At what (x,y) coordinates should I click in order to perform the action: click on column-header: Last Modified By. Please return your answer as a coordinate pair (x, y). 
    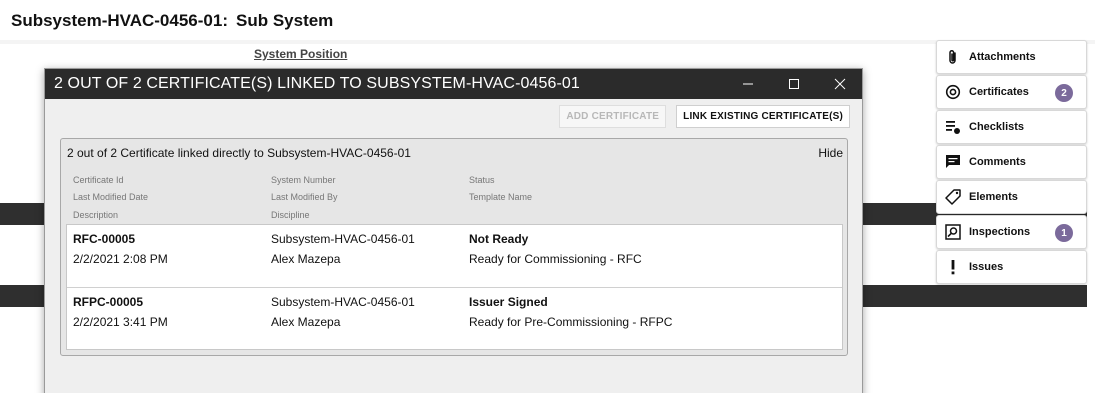
    Looking at the image, I should click on (304, 197).